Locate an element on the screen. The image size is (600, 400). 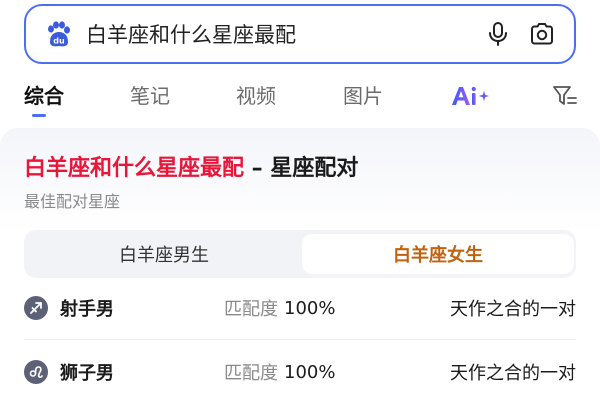
leo-icon is located at coordinates (36, 372).